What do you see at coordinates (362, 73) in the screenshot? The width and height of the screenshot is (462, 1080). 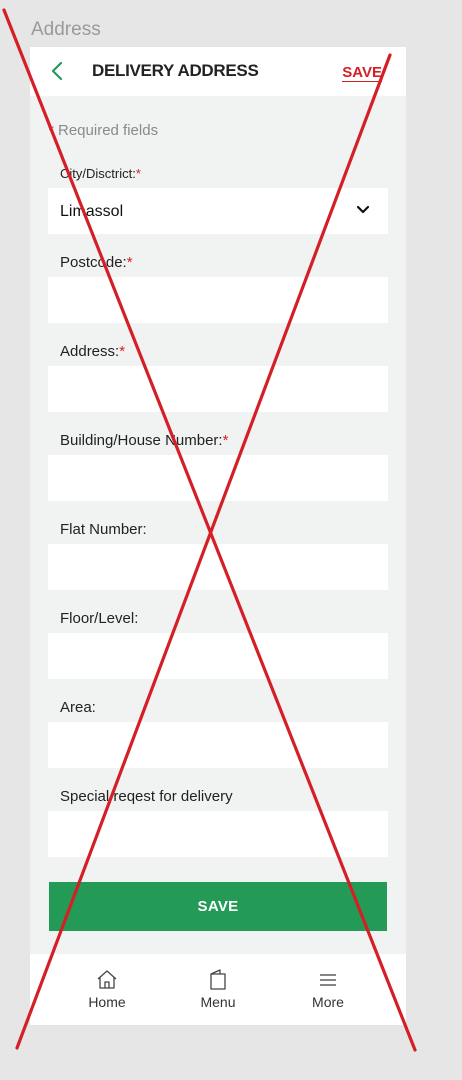 I see `header-save-button: SAVE` at bounding box center [362, 73].